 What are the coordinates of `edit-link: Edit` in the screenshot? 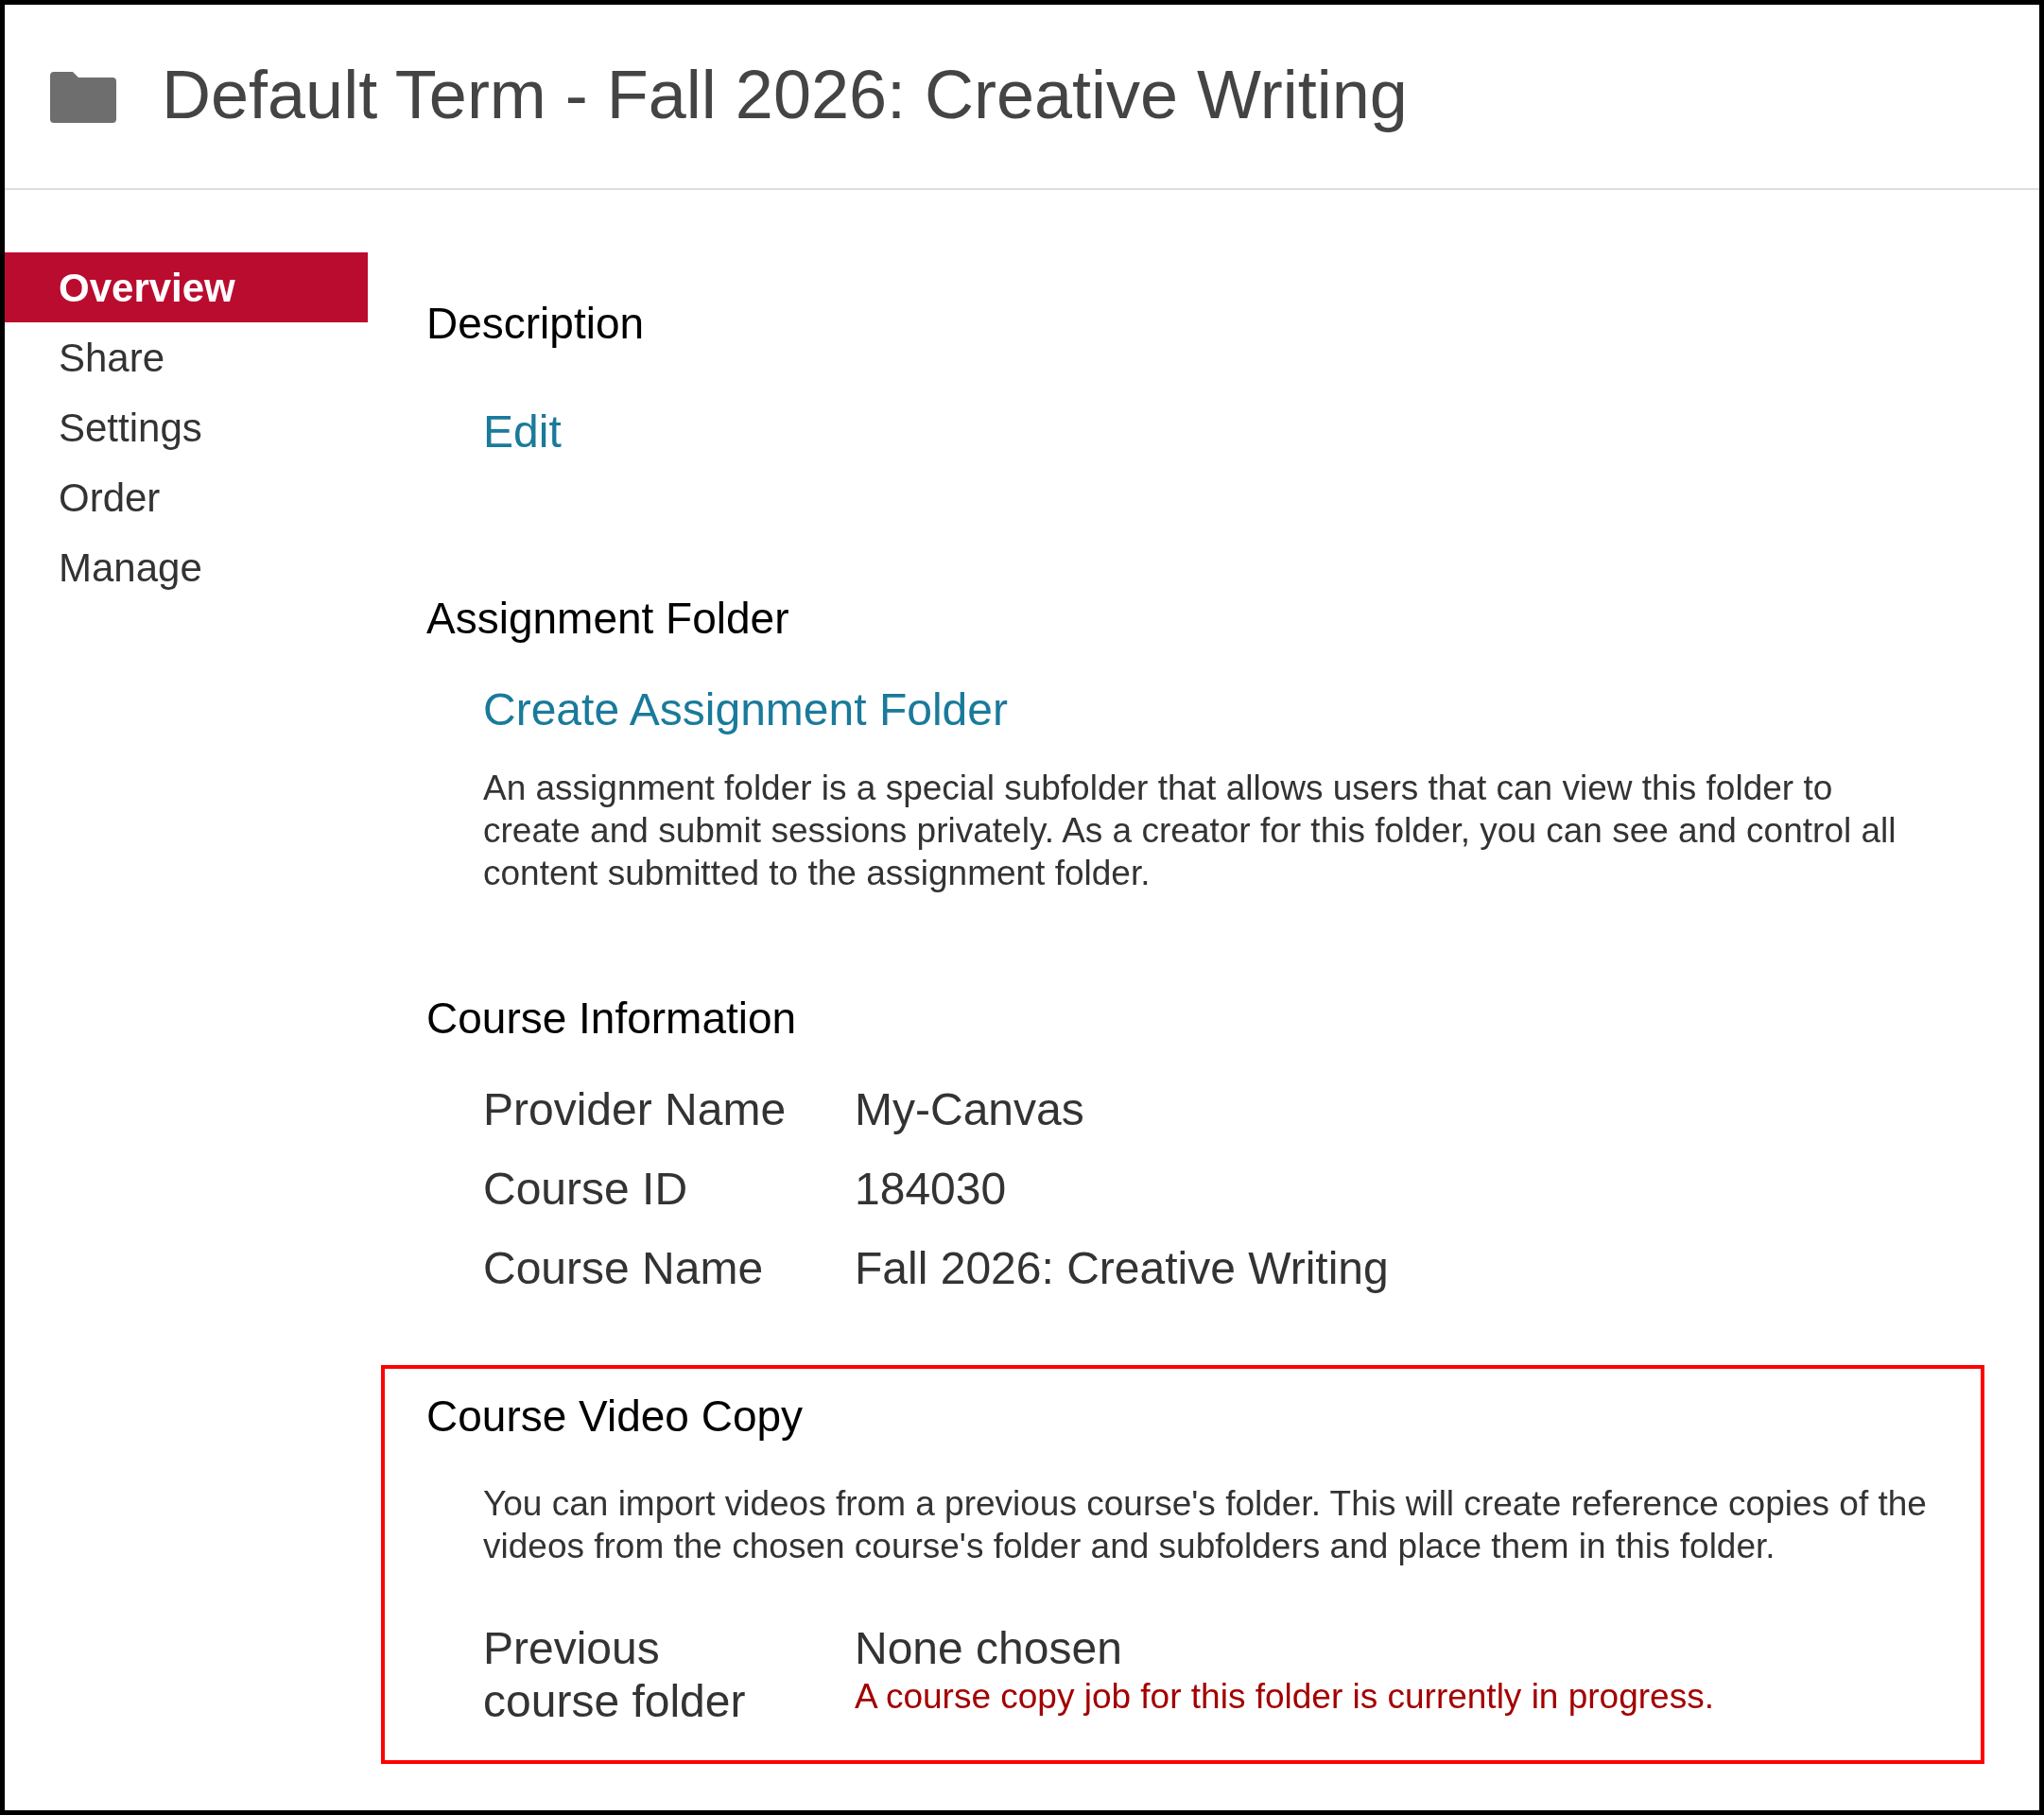 It's located at (522, 431).